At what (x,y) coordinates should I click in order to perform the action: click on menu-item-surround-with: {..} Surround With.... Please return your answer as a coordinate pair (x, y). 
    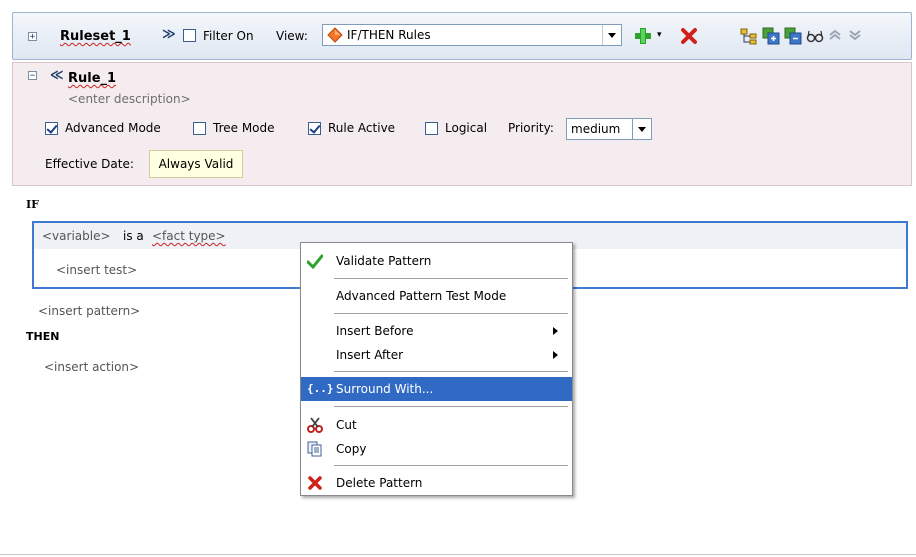
    Looking at the image, I should click on (436, 389).